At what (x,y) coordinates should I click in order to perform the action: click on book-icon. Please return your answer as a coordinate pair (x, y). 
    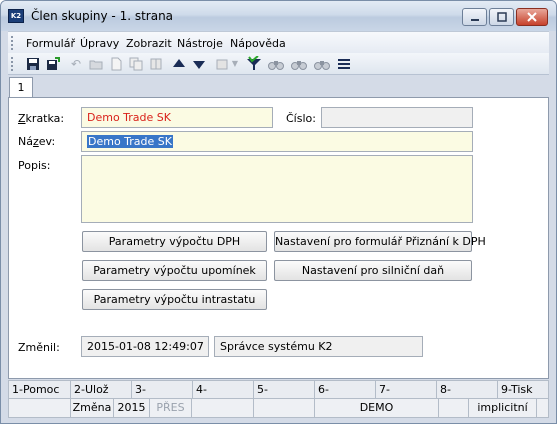
    Looking at the image, I should click on (156, 64).